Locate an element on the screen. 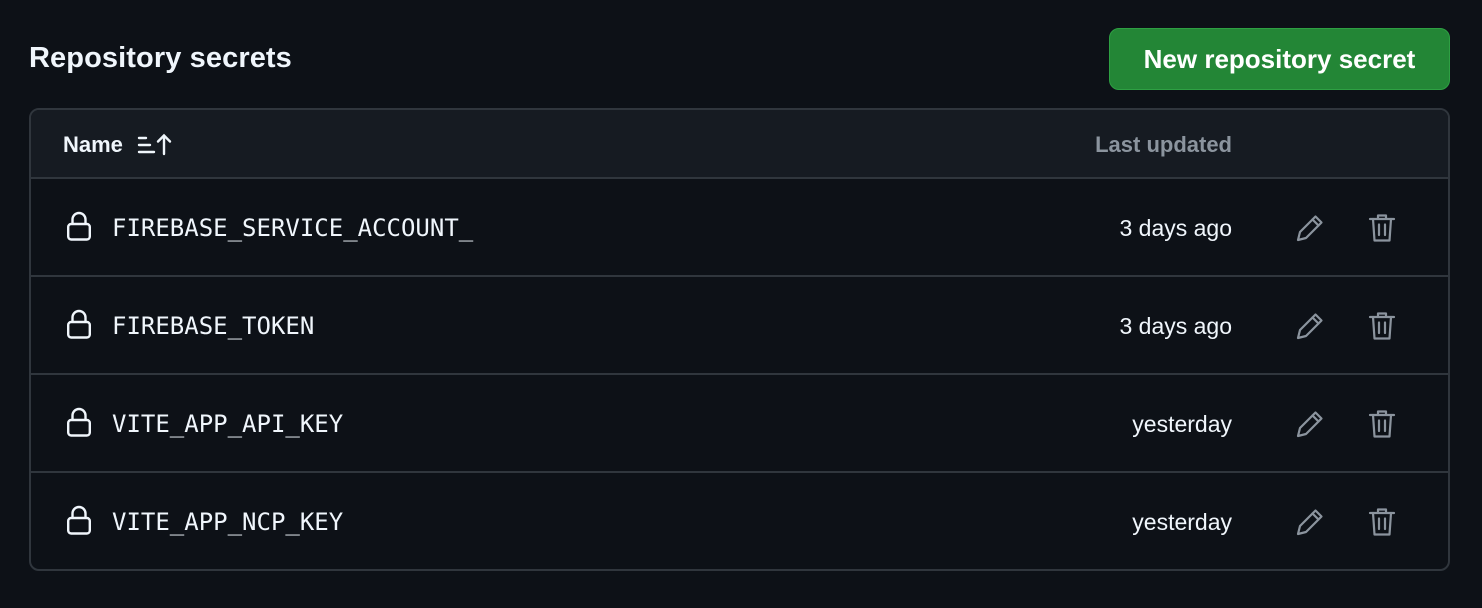 This screenshot has height=608, width=1482. section-header: Repository secrets New repository secret is located at coordinates (739, 60).